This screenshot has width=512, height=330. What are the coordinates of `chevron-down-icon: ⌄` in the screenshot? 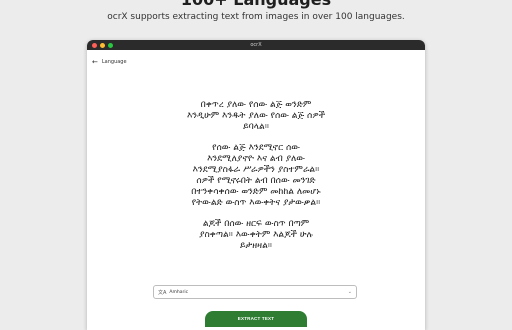 It's located at (349, 292).